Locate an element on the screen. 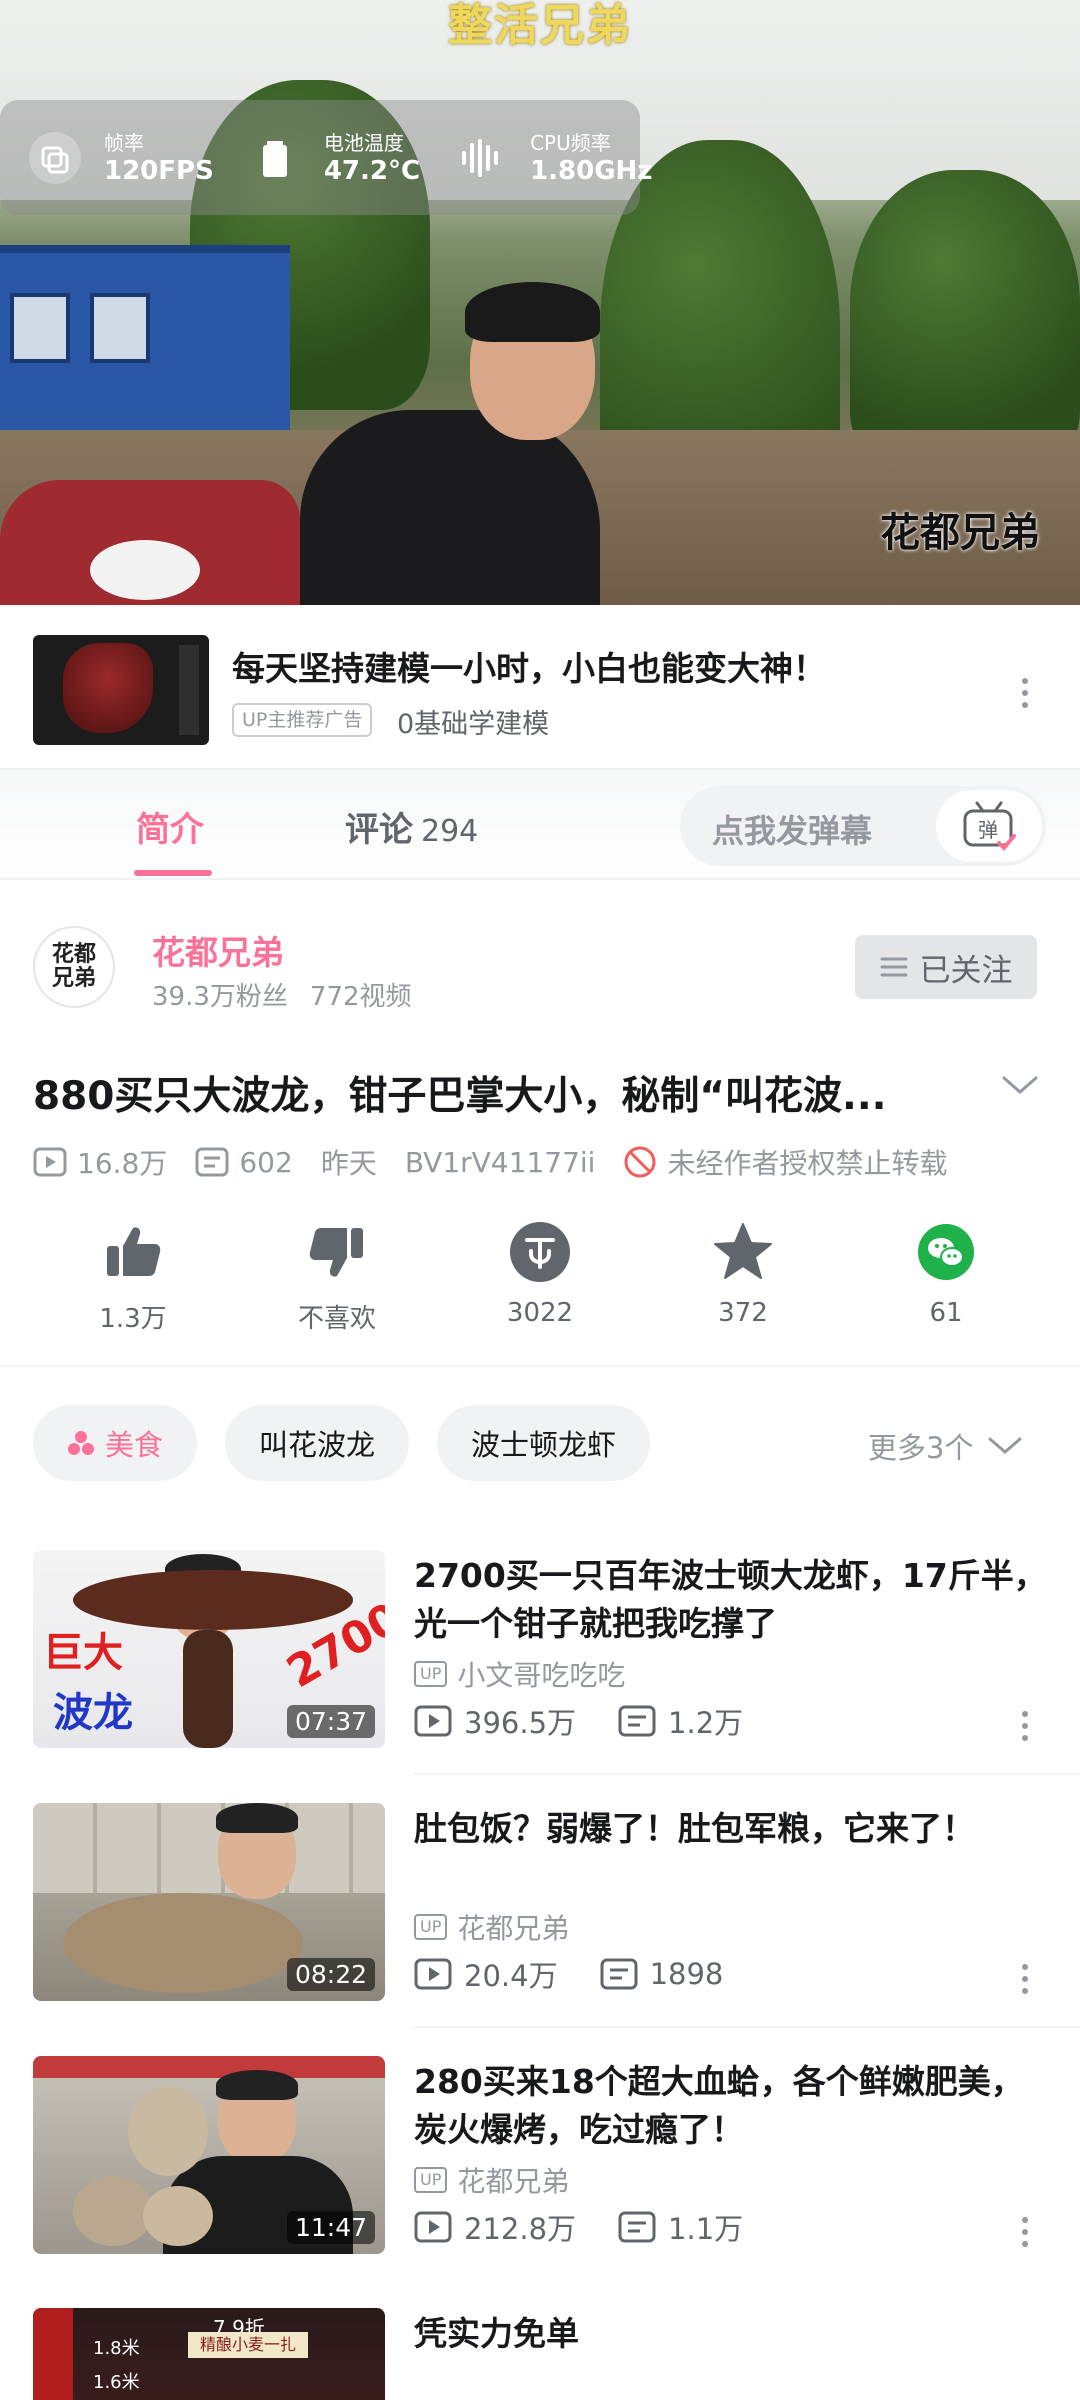 Image resolution: width=1080 pixels, height=2400 pixels. video-duration: 08:22 is located at coordinates (330, 1974).